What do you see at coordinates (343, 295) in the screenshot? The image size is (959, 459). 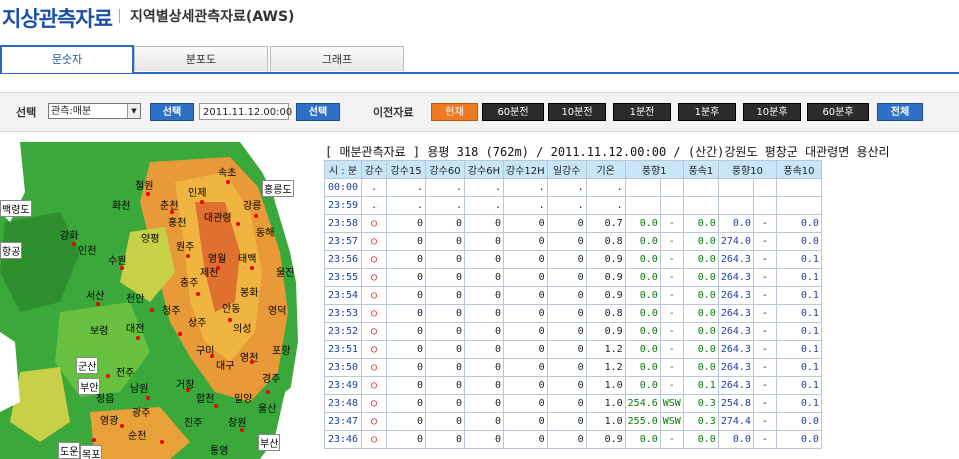 I see `cell-time: 23:54` at bounding box center [343, 295].